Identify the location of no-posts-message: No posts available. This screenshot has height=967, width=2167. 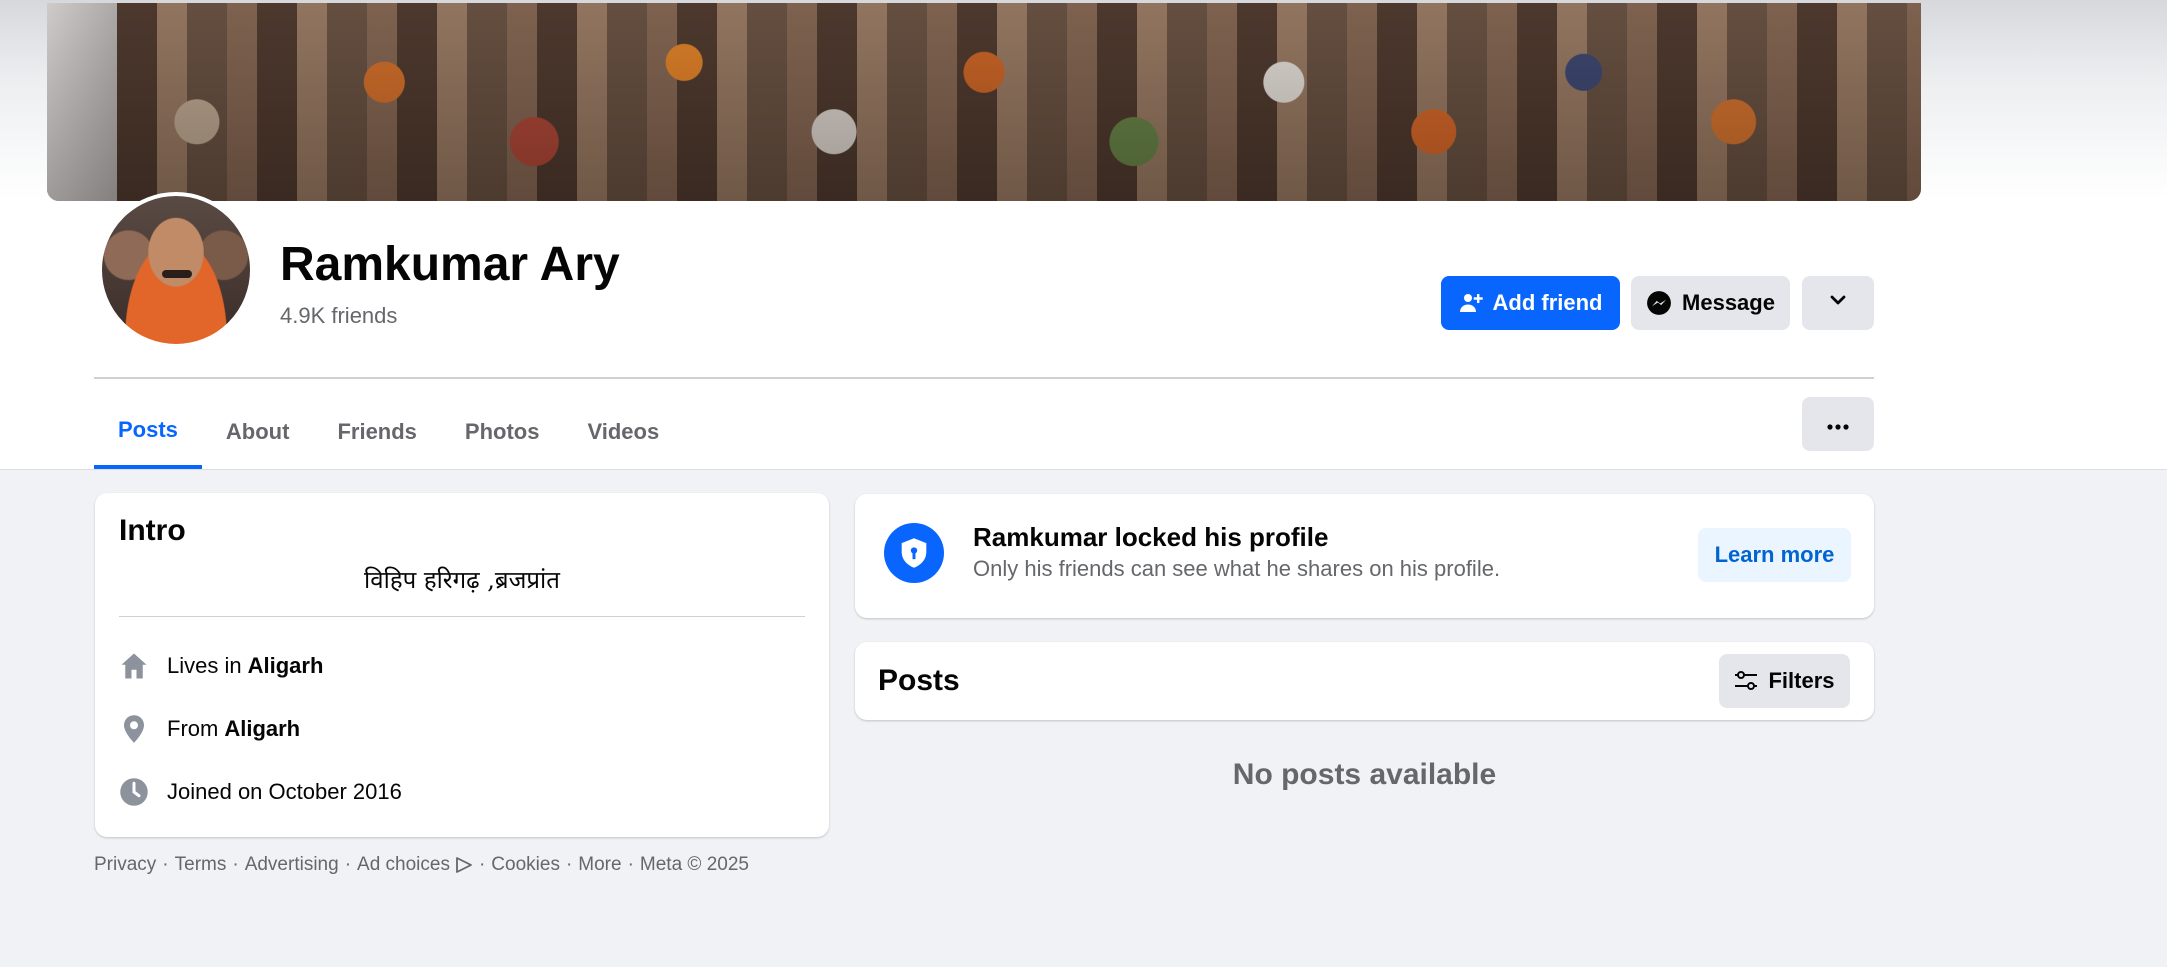
(1364, 774).